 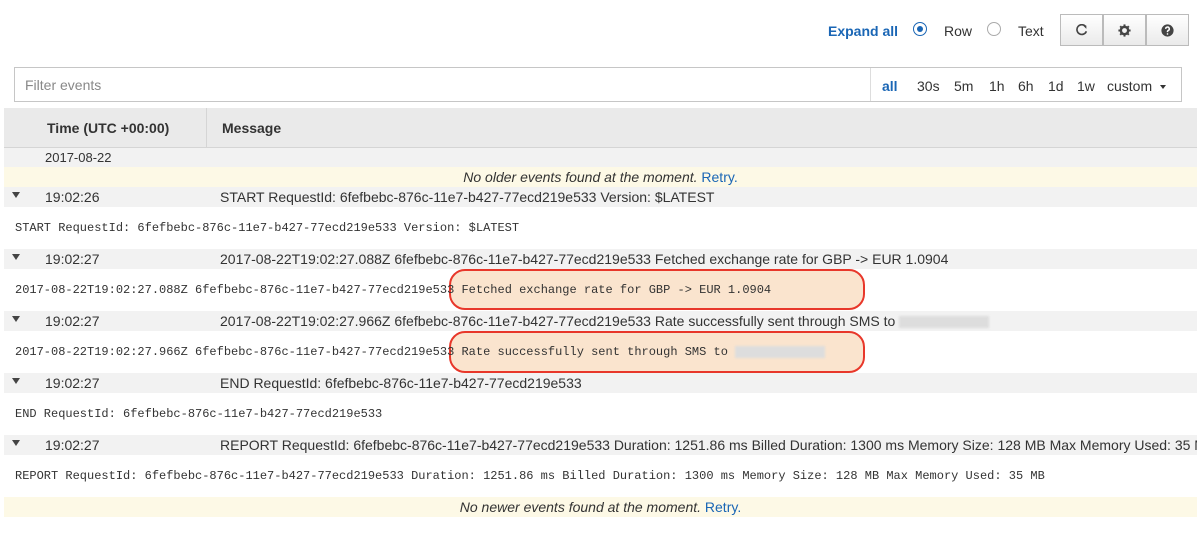 I want to click on time-column-label: Time (UTC +00:00), so click(x=108, y=128).